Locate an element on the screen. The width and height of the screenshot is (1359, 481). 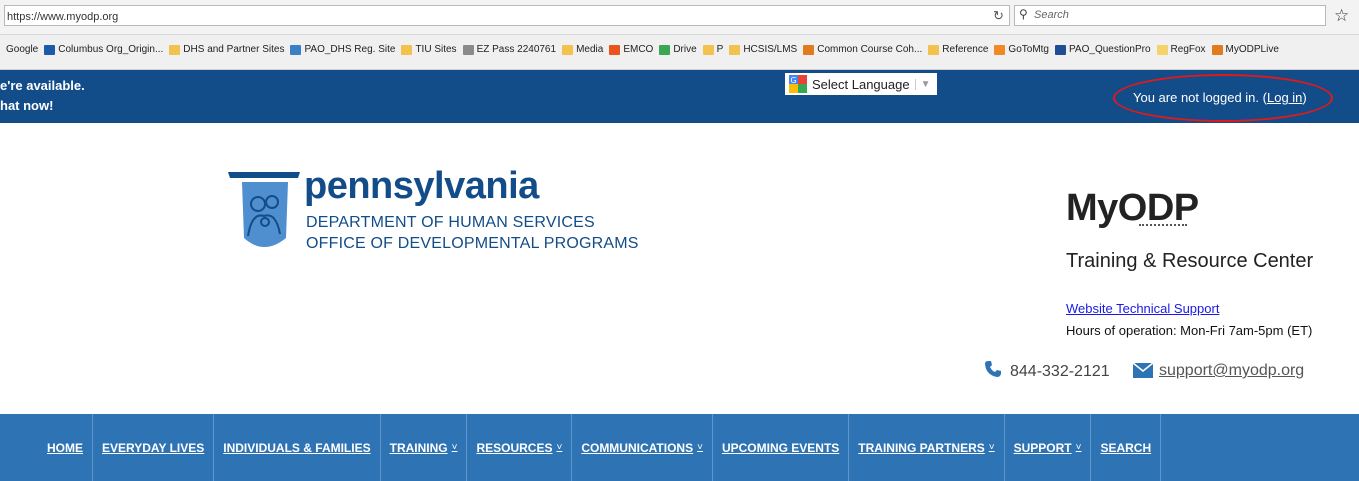
support-email-link: support@myodp.org is located at coordinates (1231, 371).